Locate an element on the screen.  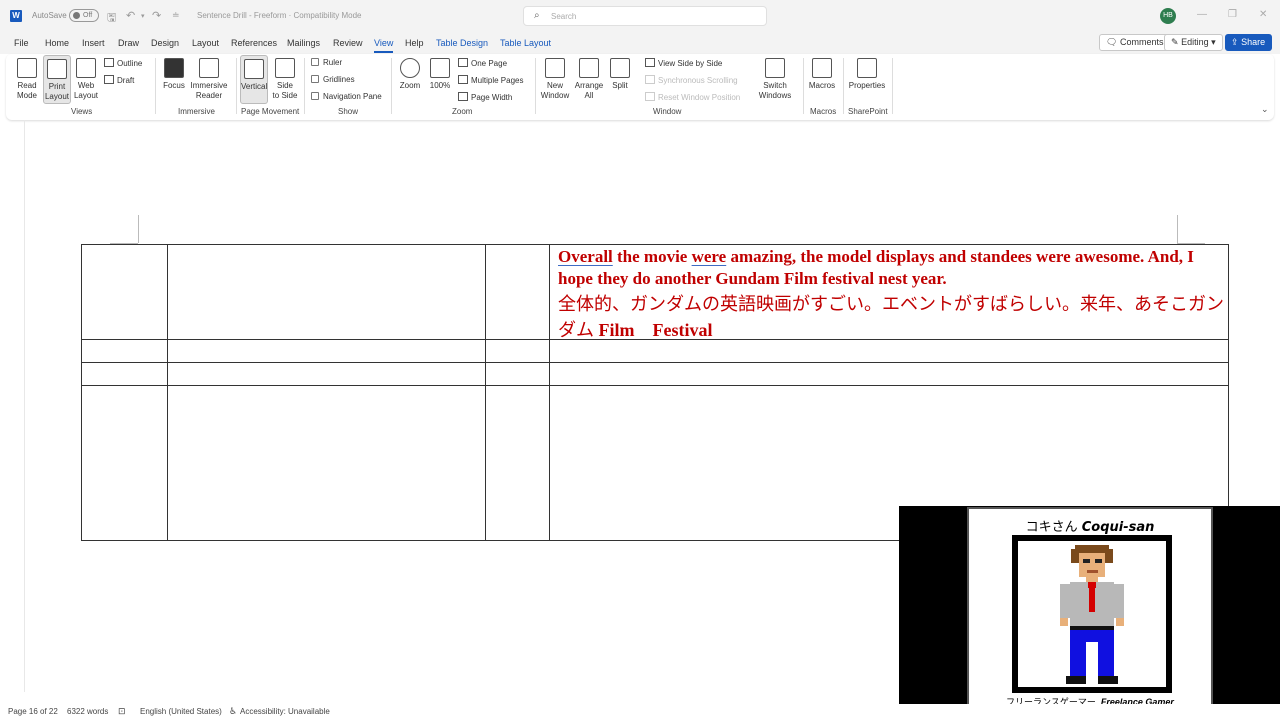
language-status: English (United States) is located at coordinates (181, 711).